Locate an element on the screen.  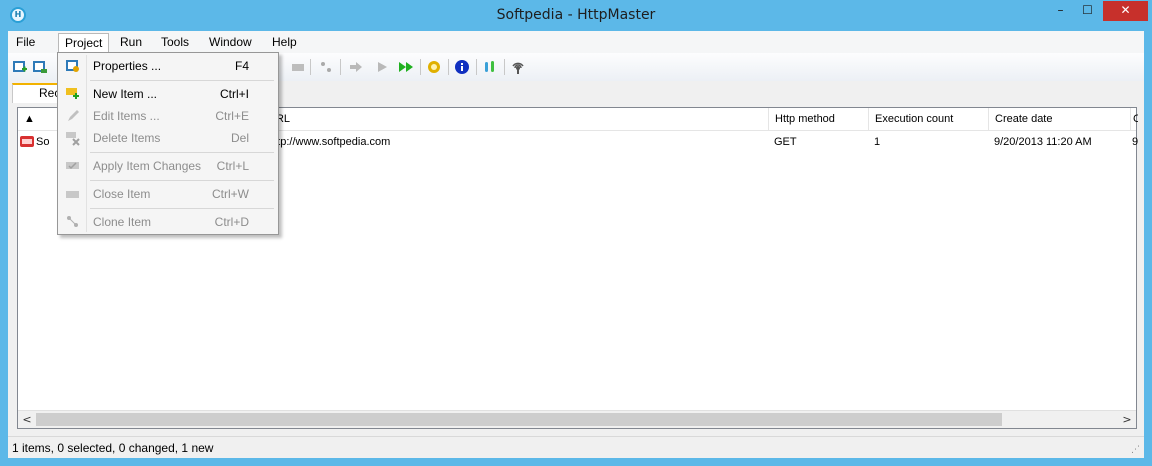
http-method-column-header: Http method is located at coordinates (818, 119).